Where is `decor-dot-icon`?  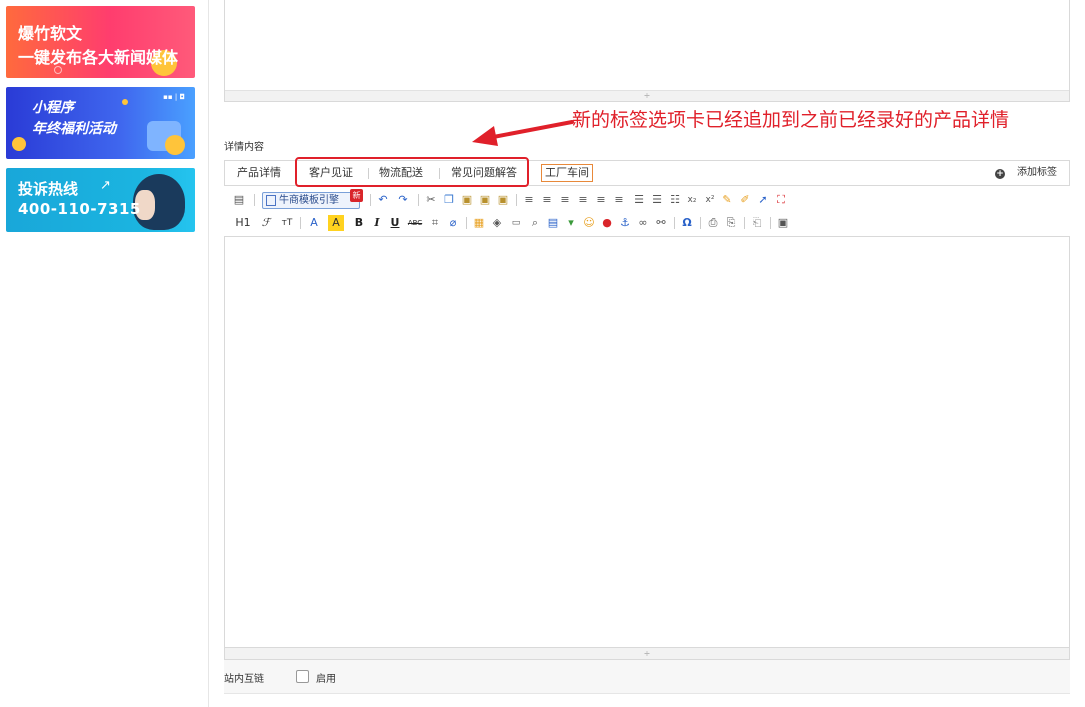
decor-dot-icon is located at coordinates (125, 102).